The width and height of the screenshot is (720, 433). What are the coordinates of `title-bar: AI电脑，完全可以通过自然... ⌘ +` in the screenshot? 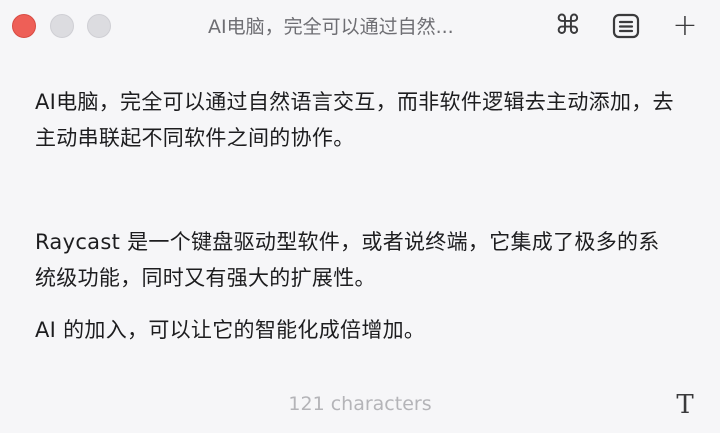 It's located at (360, 26).